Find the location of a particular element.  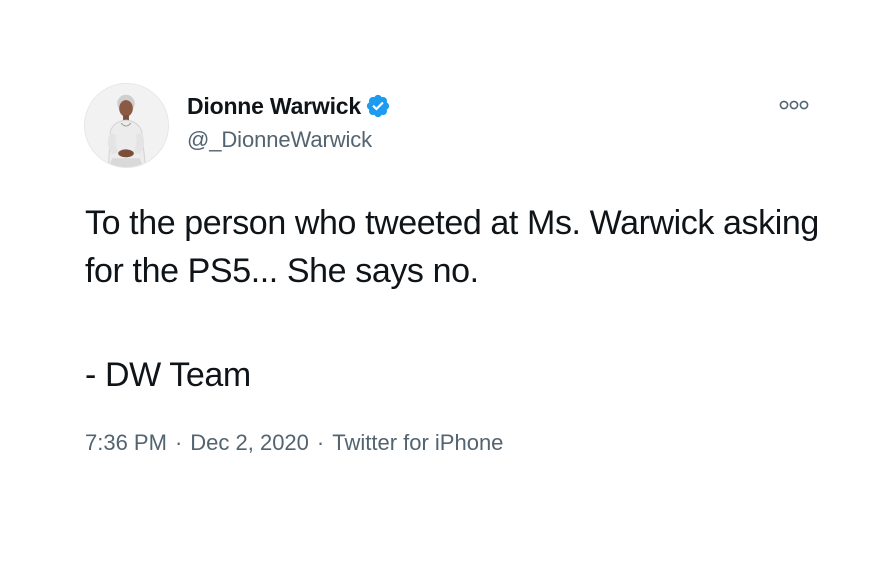

verified-badge-icon is located at coordinates (378, 106).